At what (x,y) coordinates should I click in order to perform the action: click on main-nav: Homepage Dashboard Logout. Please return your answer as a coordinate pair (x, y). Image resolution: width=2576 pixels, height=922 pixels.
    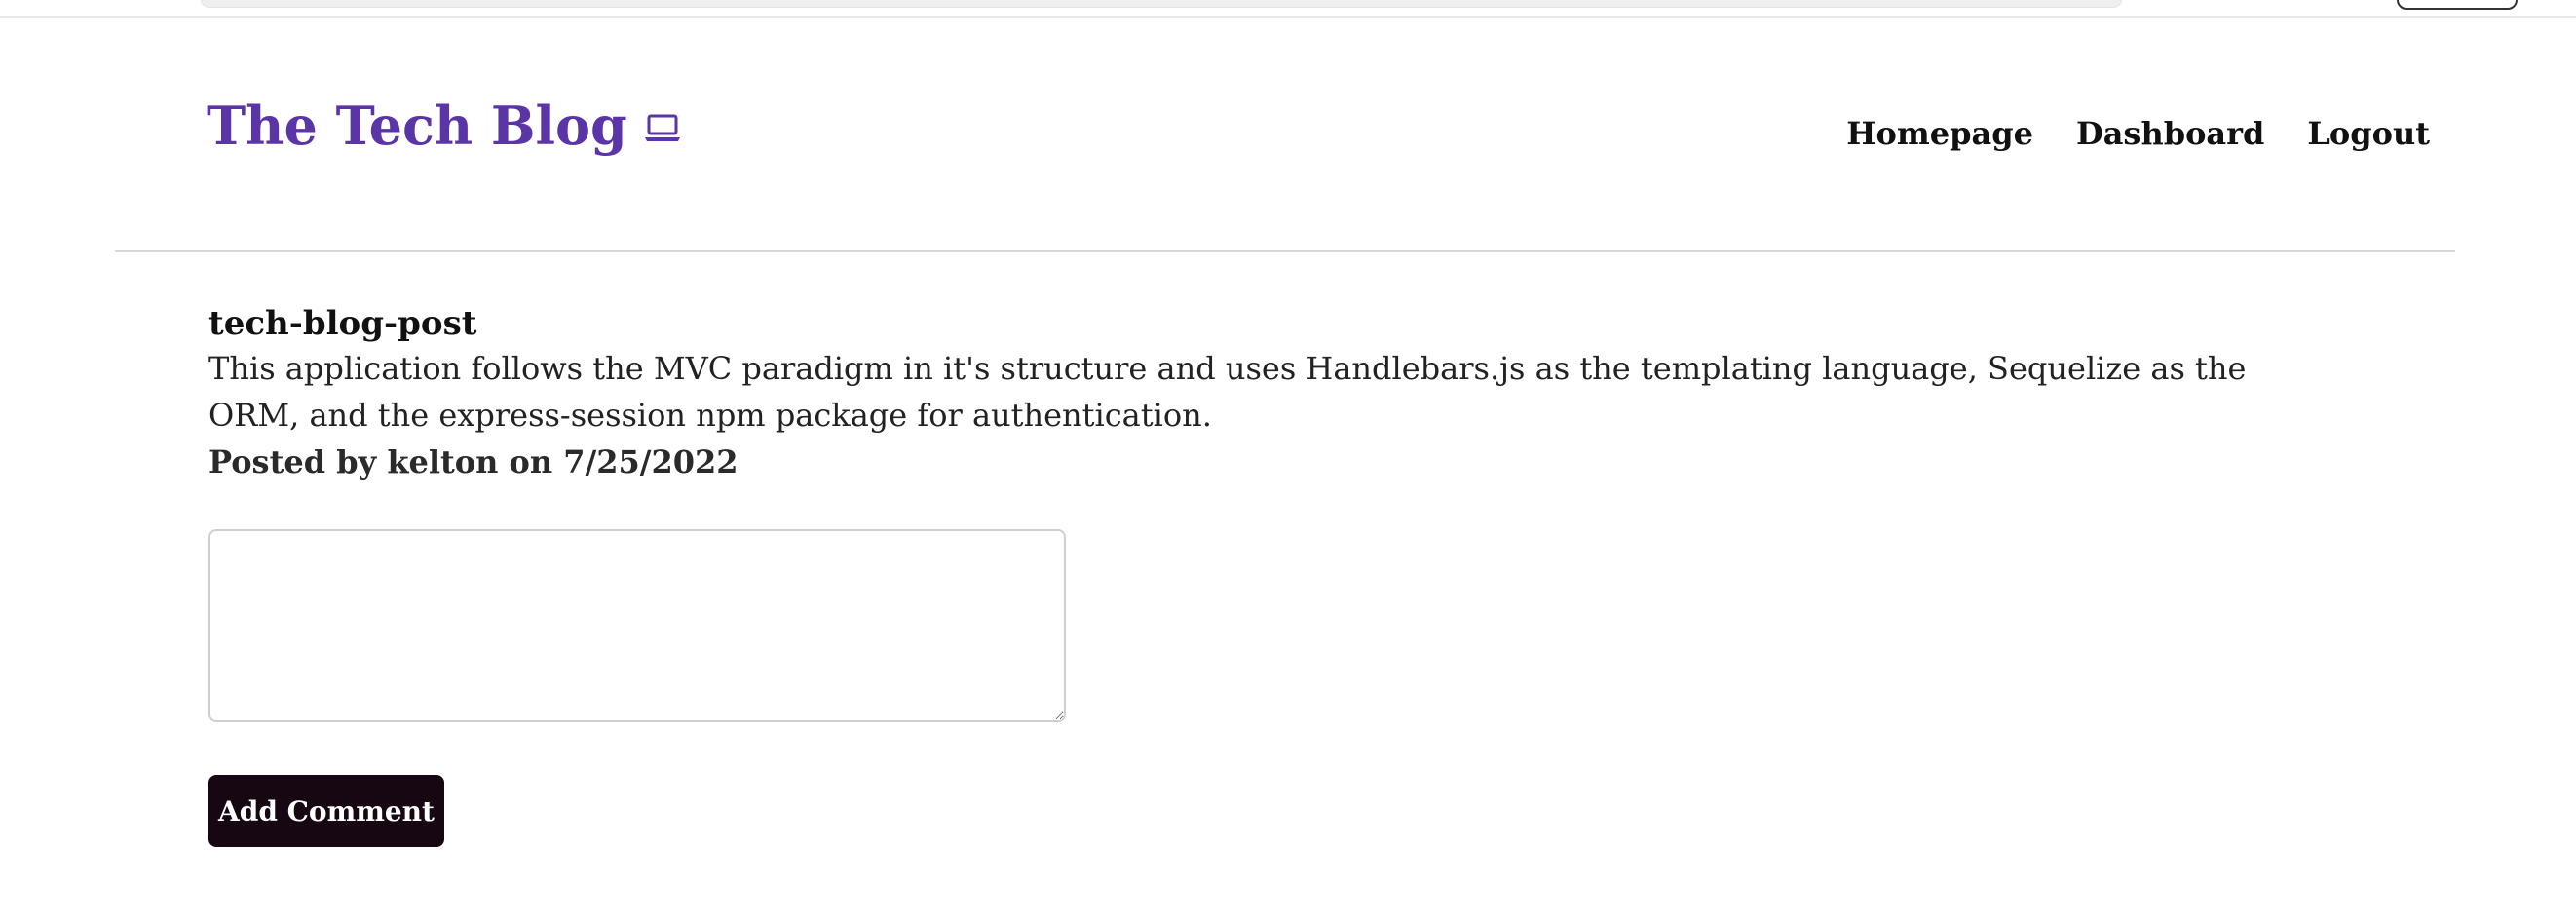
    Looking at the image, I should click on (2138, 133).